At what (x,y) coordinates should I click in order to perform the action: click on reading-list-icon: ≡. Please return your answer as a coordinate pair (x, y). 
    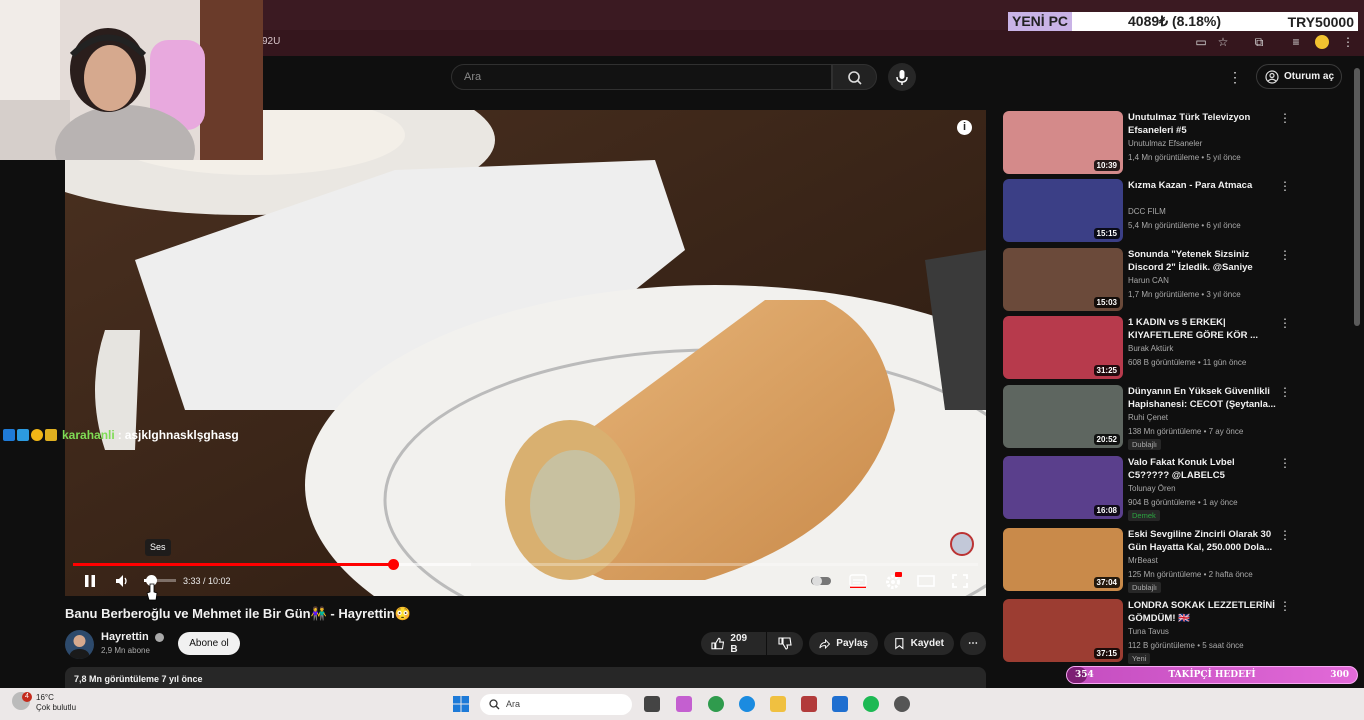
    Looking at the image, I should click on (1296, 42).